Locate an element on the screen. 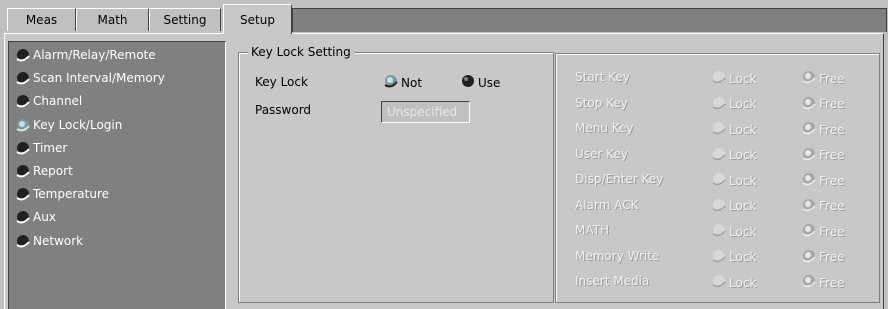 The height and width of the screenshot is (309, 888). tab-setting: Setting is located at coordinates (185, 19).